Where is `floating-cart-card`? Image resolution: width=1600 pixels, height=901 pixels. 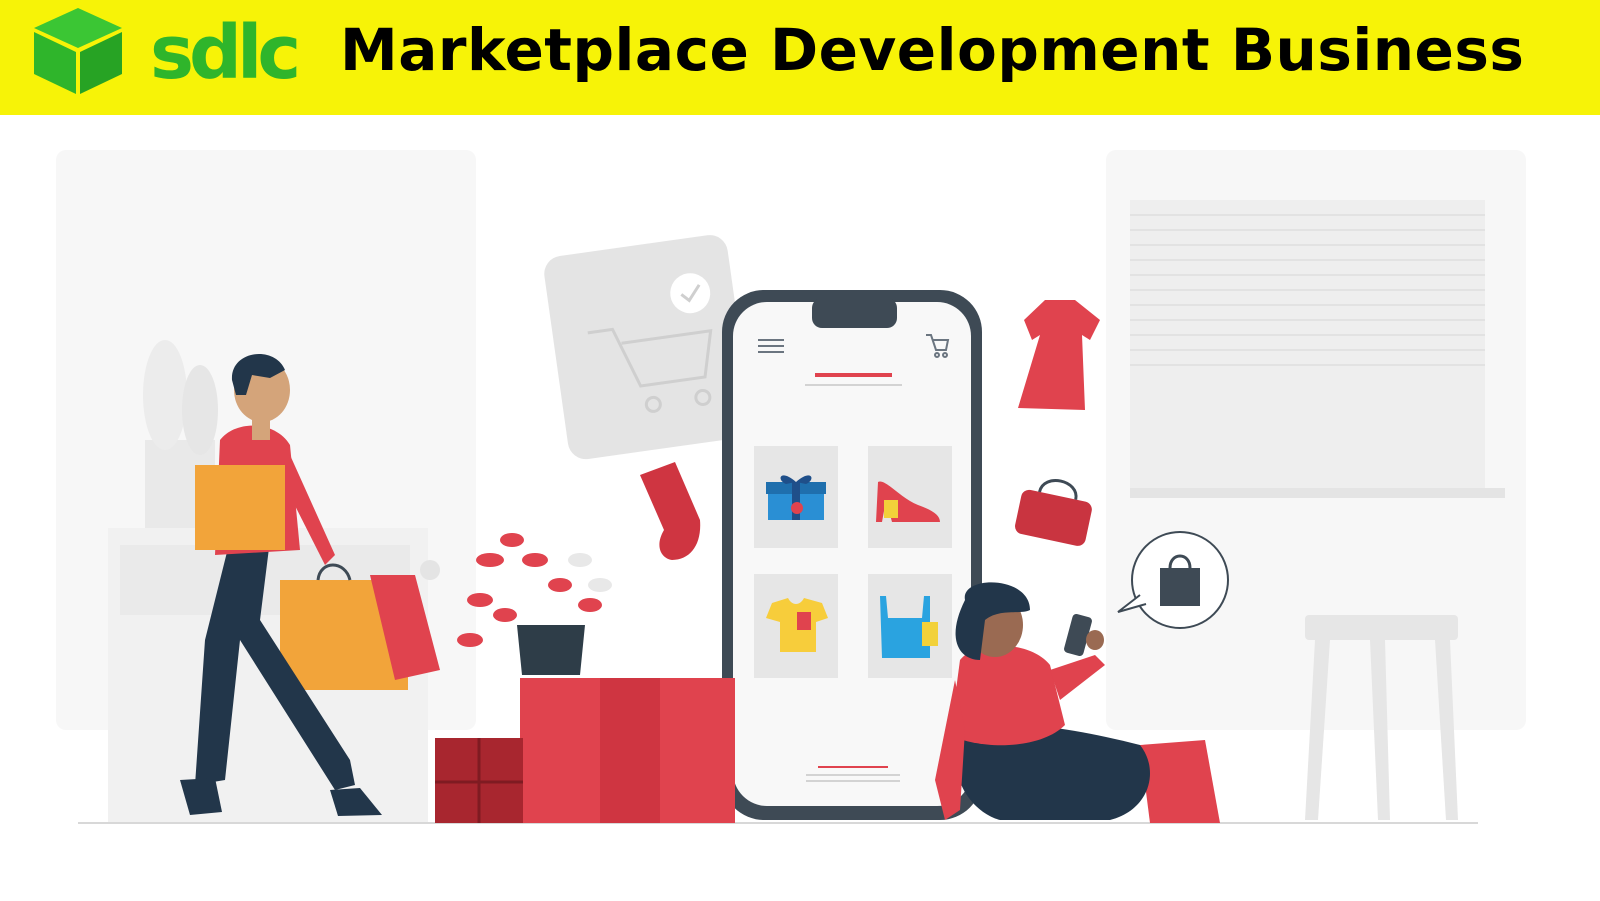
floating-cart-card is located at coordinates (648, 347).